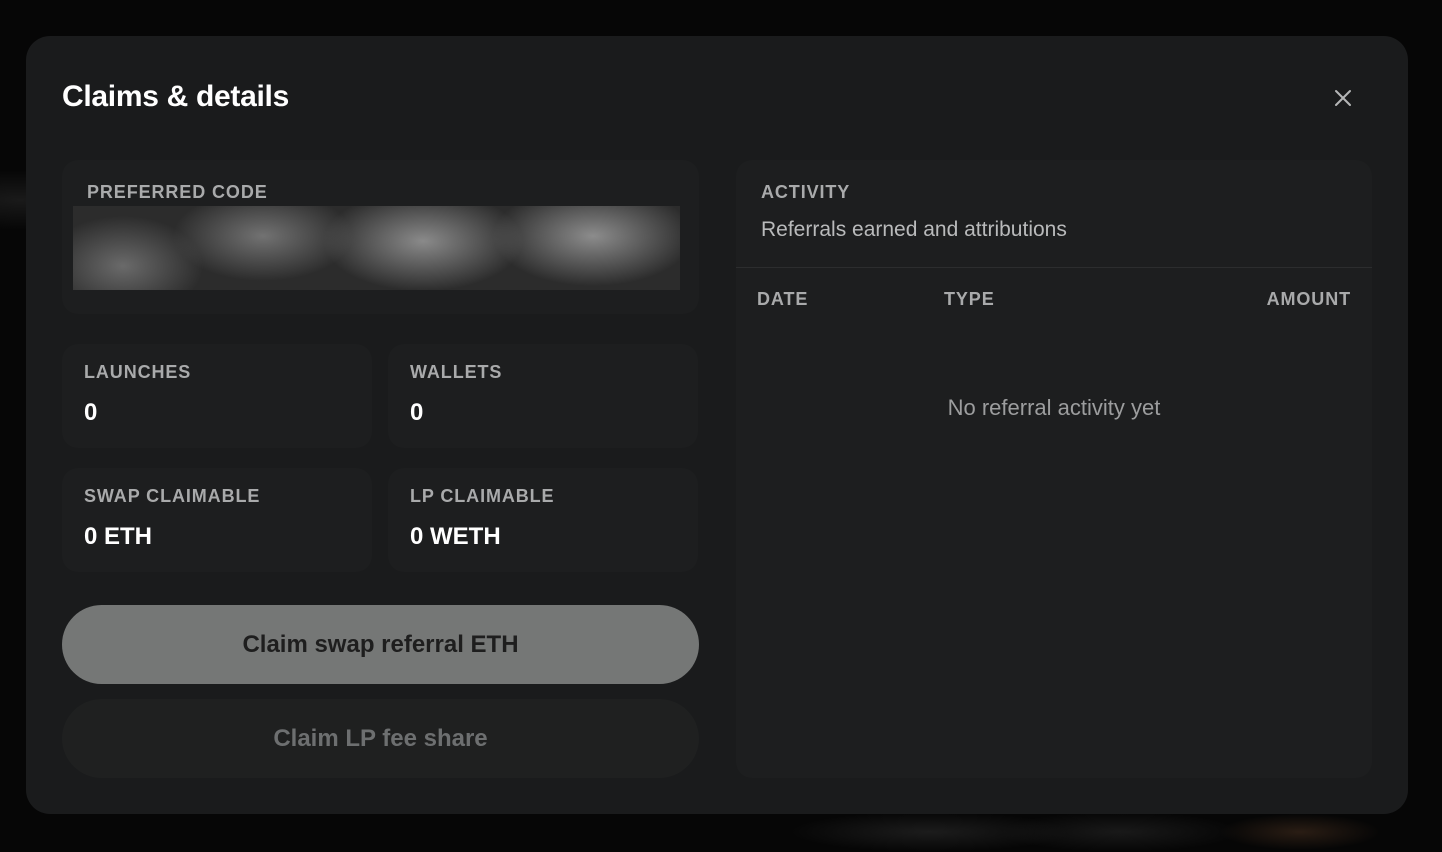  I want to click on claim-lp-fee-share-button: Claim LP fee share, so click(380, 738).